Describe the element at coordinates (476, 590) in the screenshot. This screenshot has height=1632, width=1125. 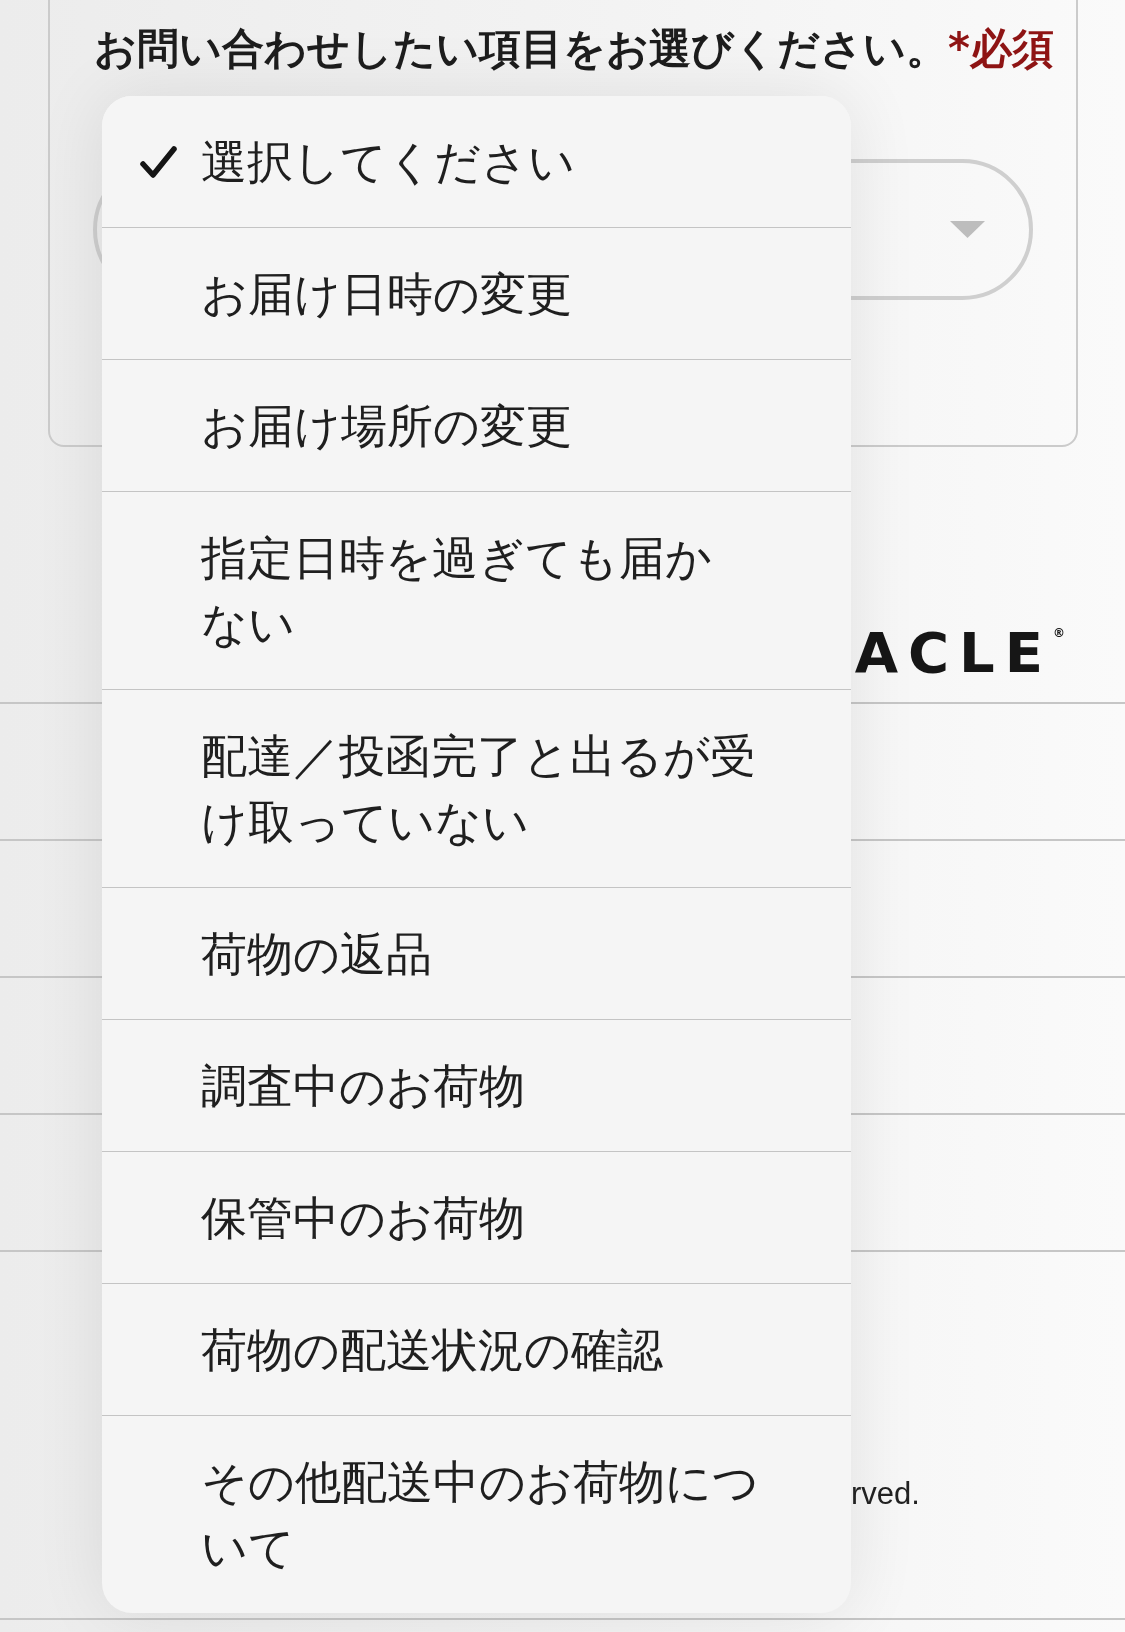
I see `dropdown-option: 指定日時を過ぎても届かない` at that location.